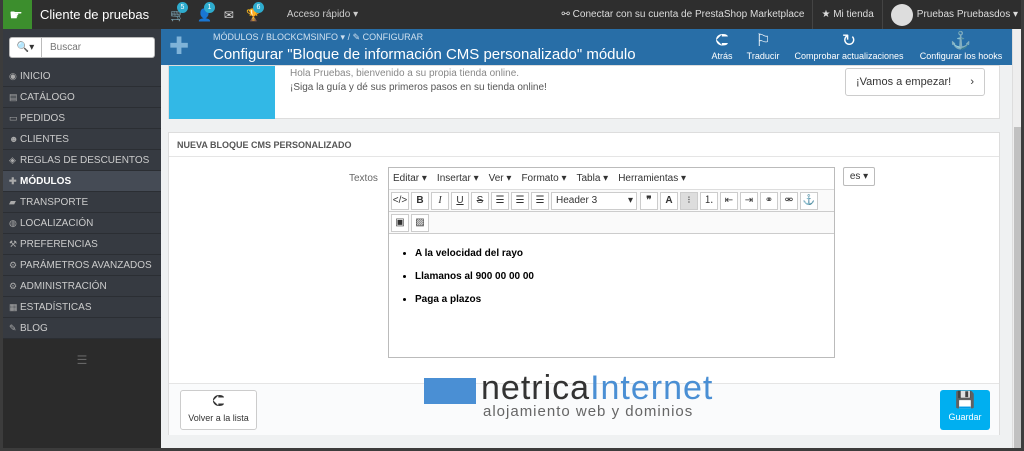 The height and width of the screenshot is (451, 1024). Describe the element at coordinates (440, 200) in the screenshot. I see `italic-icon: I` at that location.